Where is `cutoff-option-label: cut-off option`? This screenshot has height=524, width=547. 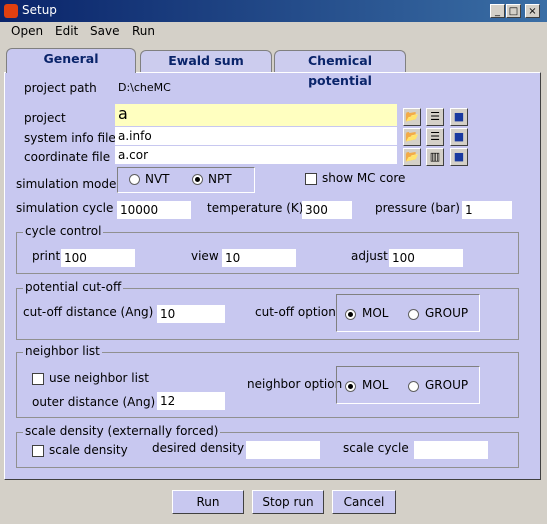
cutoff-option-label: cut-off option is located at coordinates (295, 312).